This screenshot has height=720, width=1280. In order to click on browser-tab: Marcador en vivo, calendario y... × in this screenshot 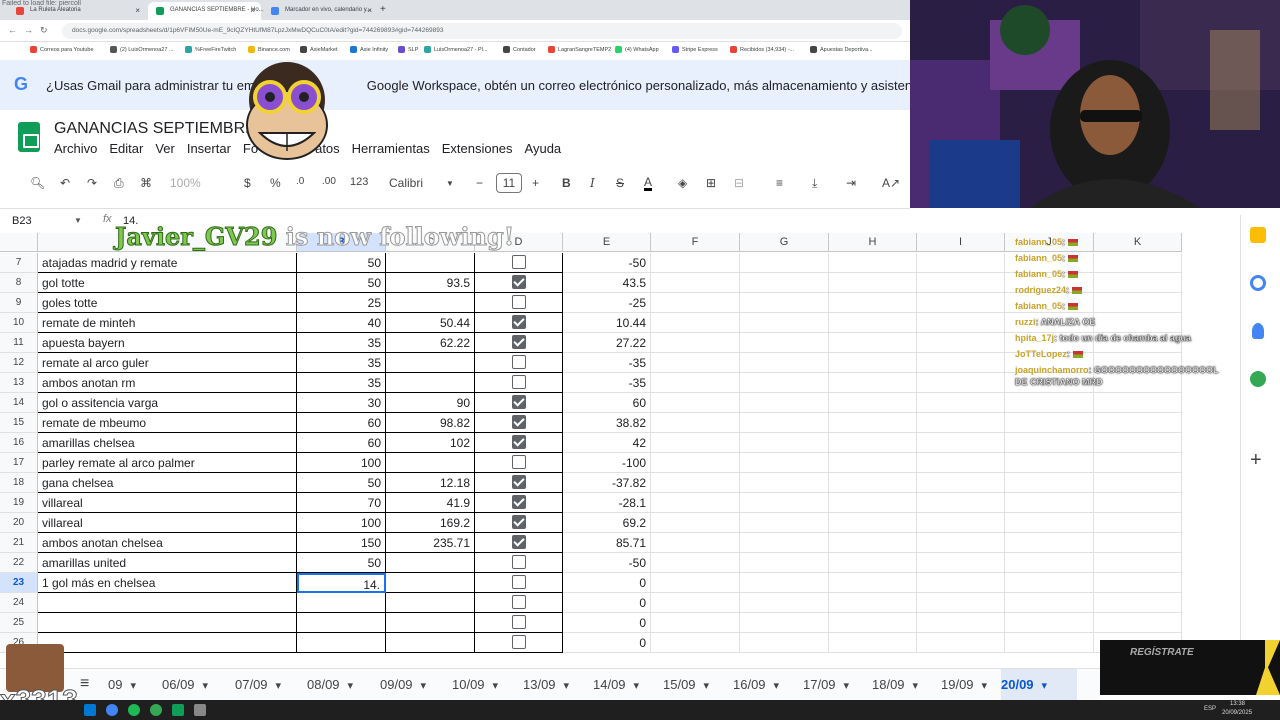, I will do `click(320, 11)`.